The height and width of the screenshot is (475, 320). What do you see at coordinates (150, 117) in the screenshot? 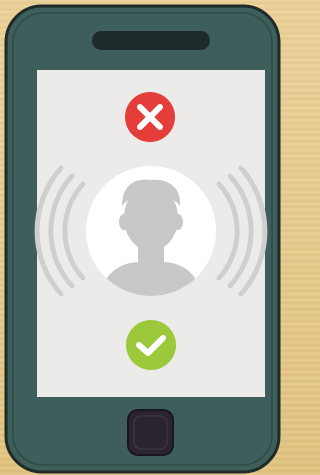
I see `decline-call-button` at bounding box center [150, 117].